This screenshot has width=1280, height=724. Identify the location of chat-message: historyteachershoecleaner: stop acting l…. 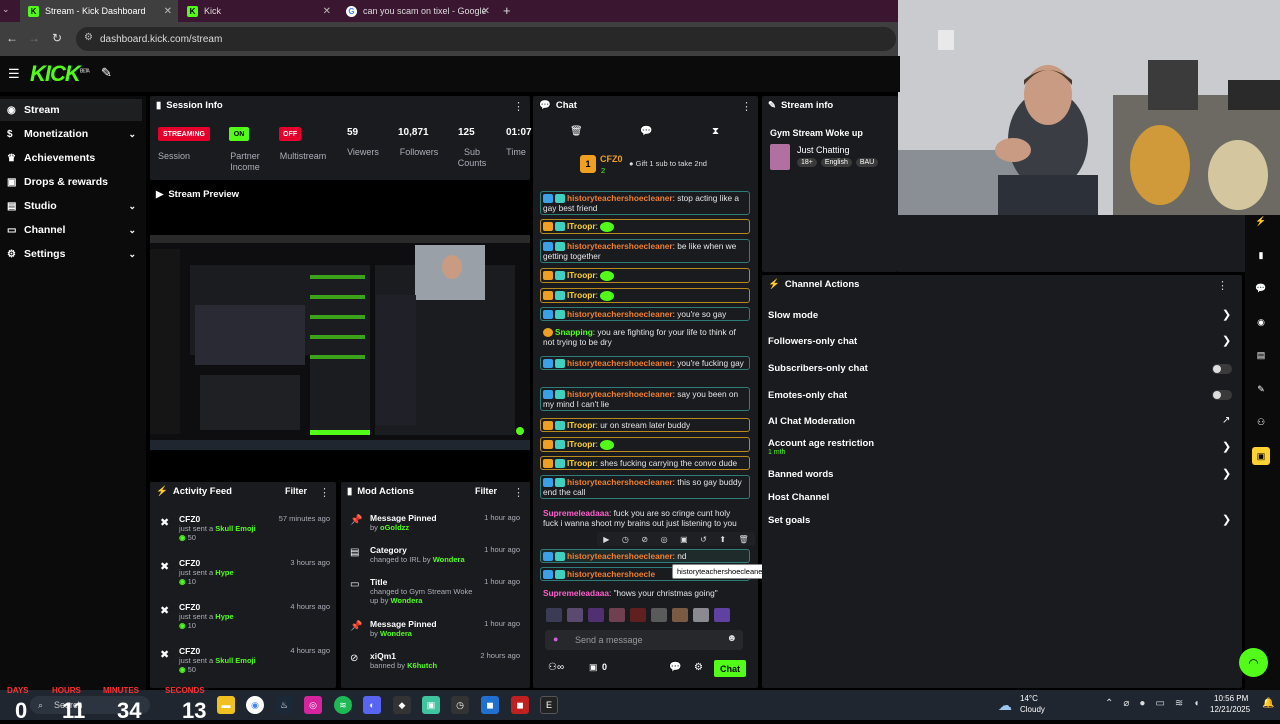
(645, 203).